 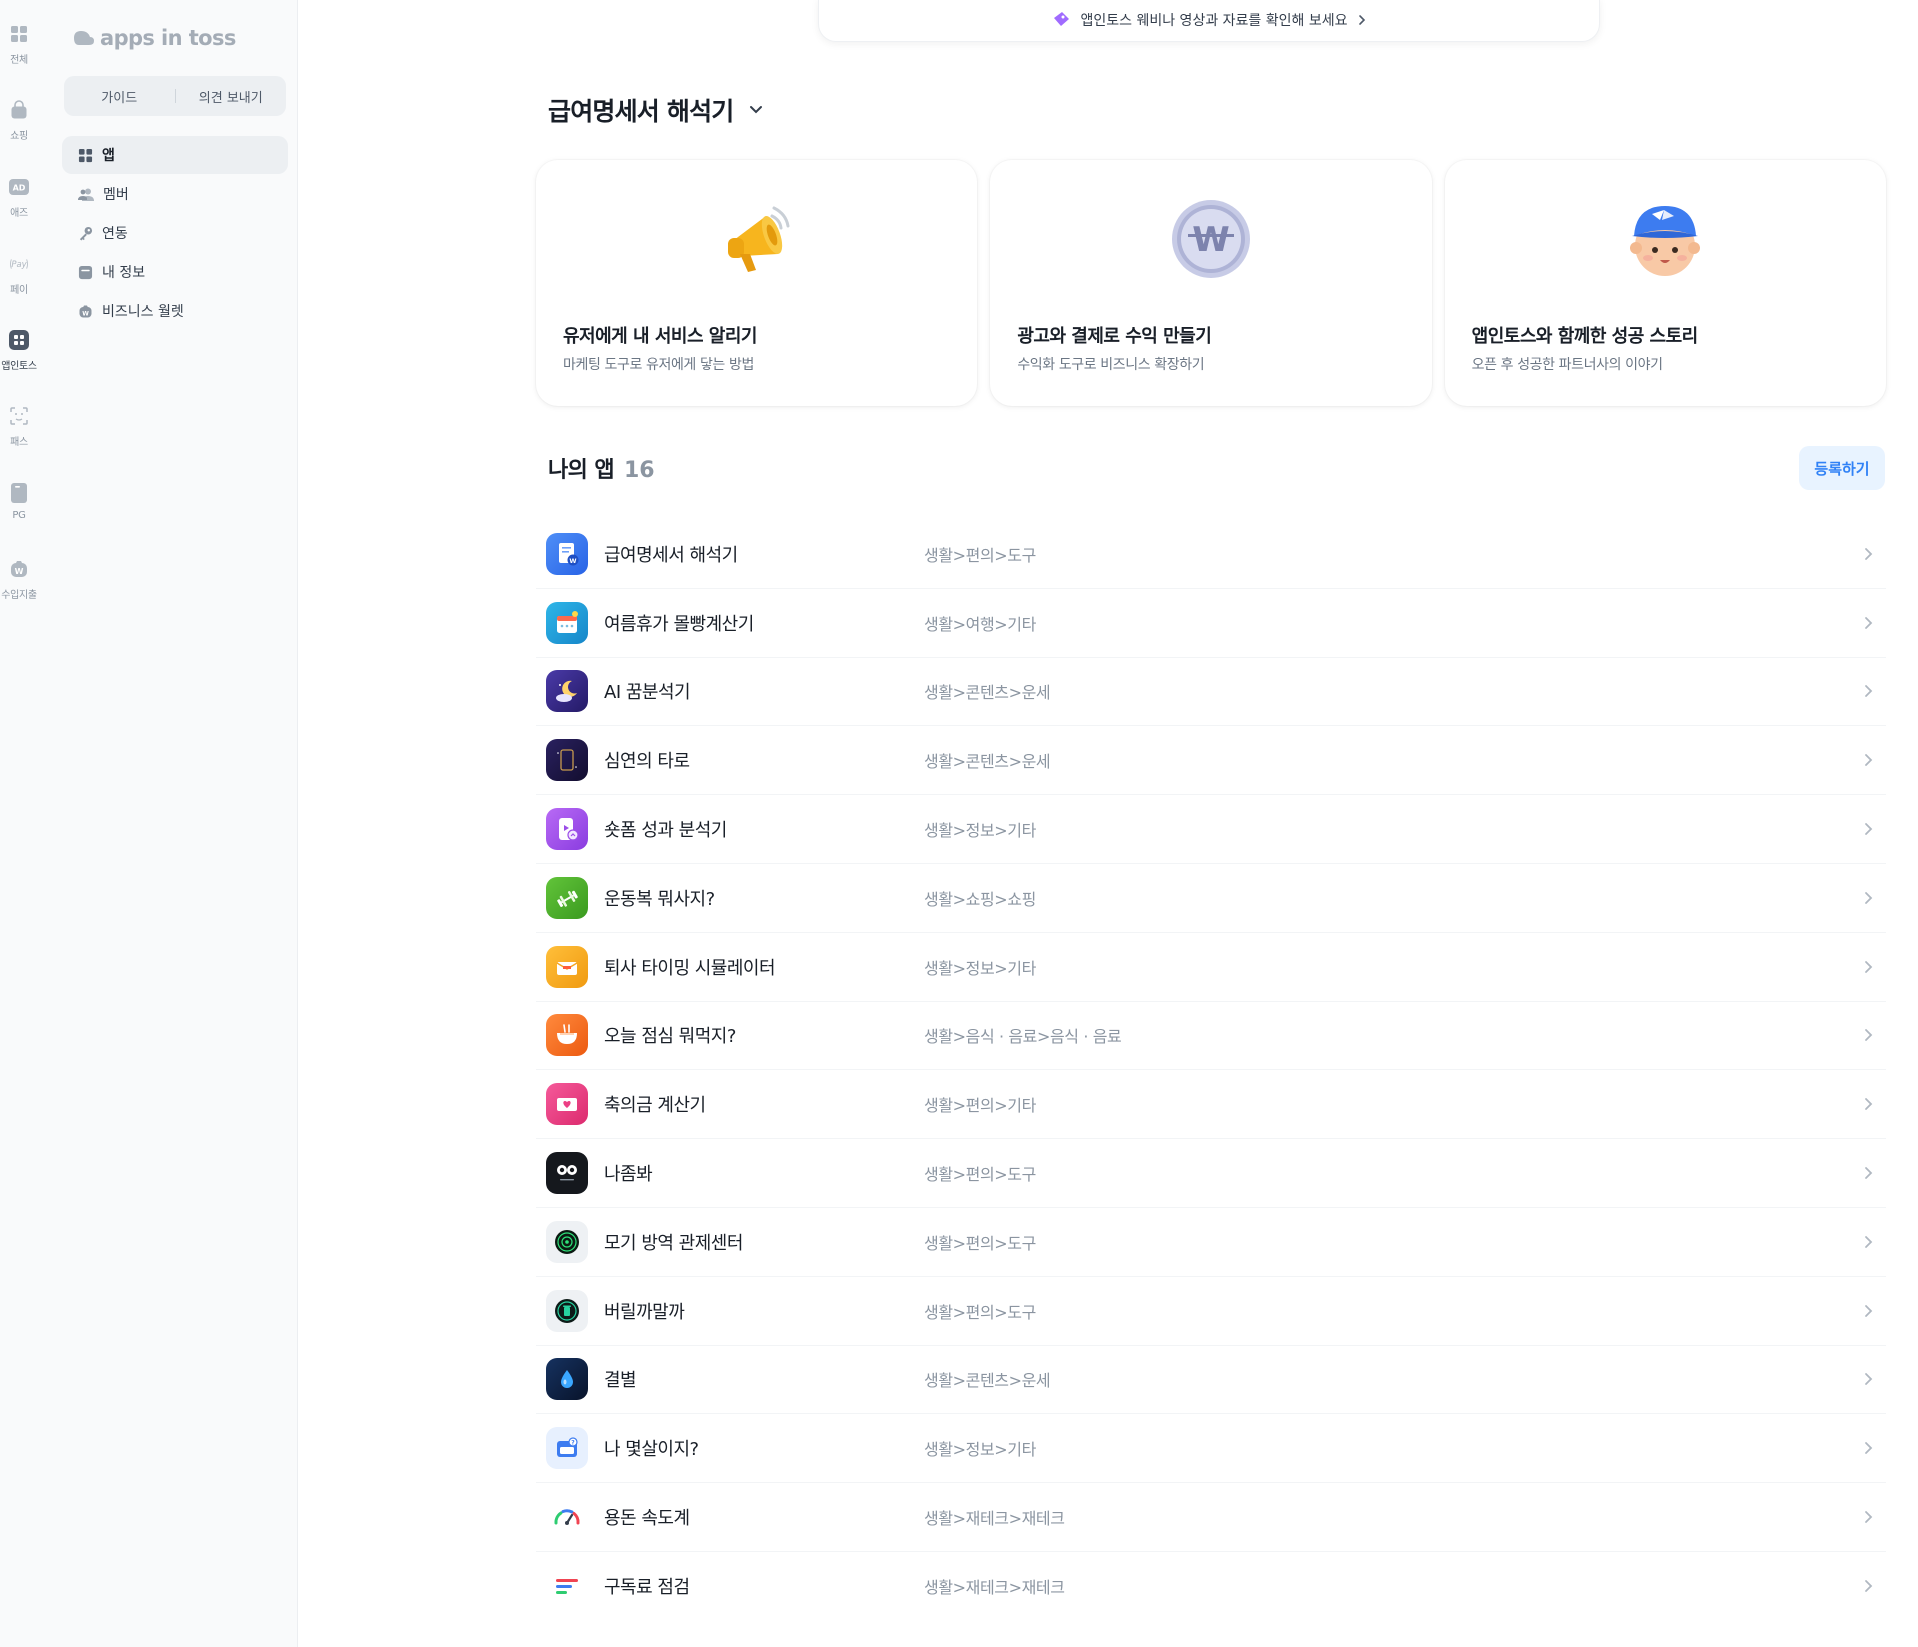 I want to click on apps-in-toss-icon, so click(x=19, y=340).